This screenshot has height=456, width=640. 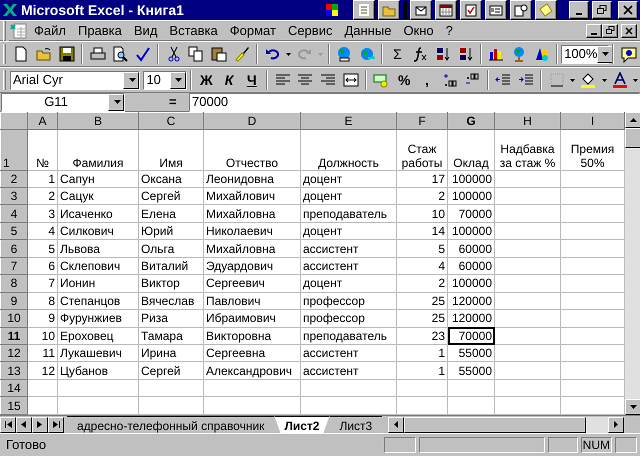 What do you see at coordinates (632, 120) in the screenshot?
I see `scroll-up-icon` at bounding box center [632, 120].